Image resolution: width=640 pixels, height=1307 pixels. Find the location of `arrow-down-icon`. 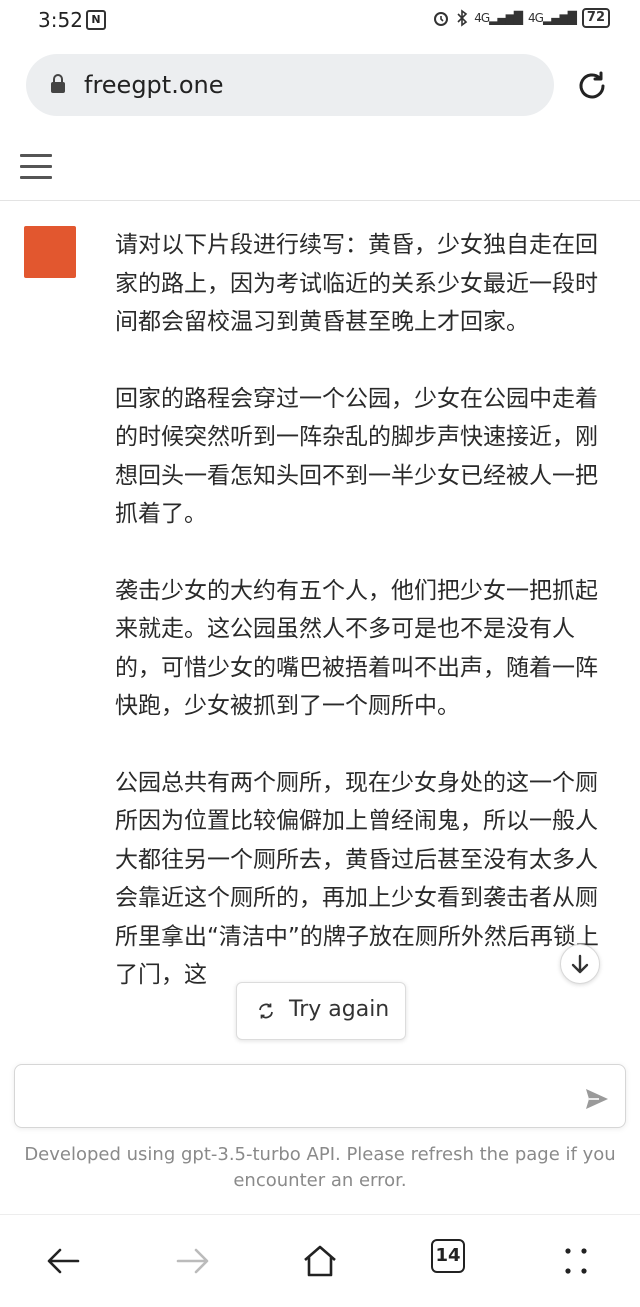

arrow-down-icon is located at coordinates (580, 964).